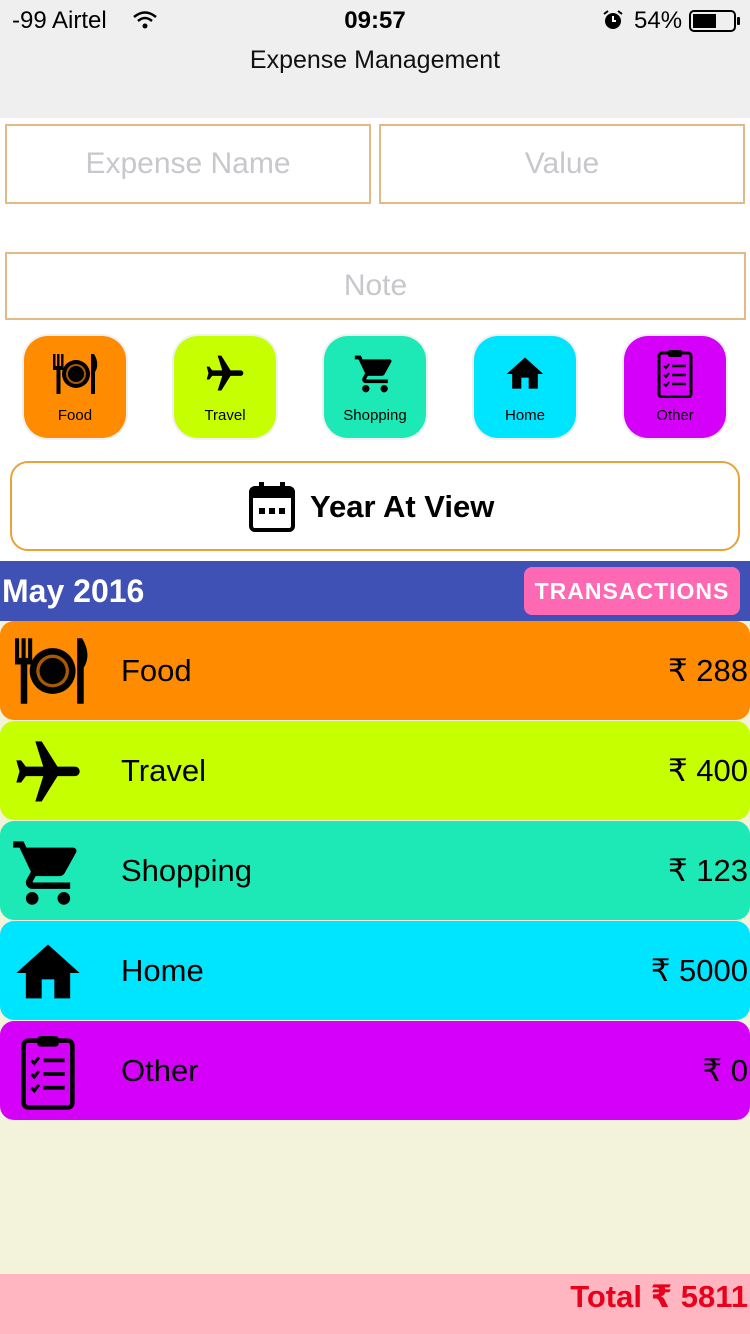 This screenshot has height=1334, width=750. What do you see at coordinates (163, 770) in the screenshot?
I see `expense-name: Travel` at bounding box center [163, 770].